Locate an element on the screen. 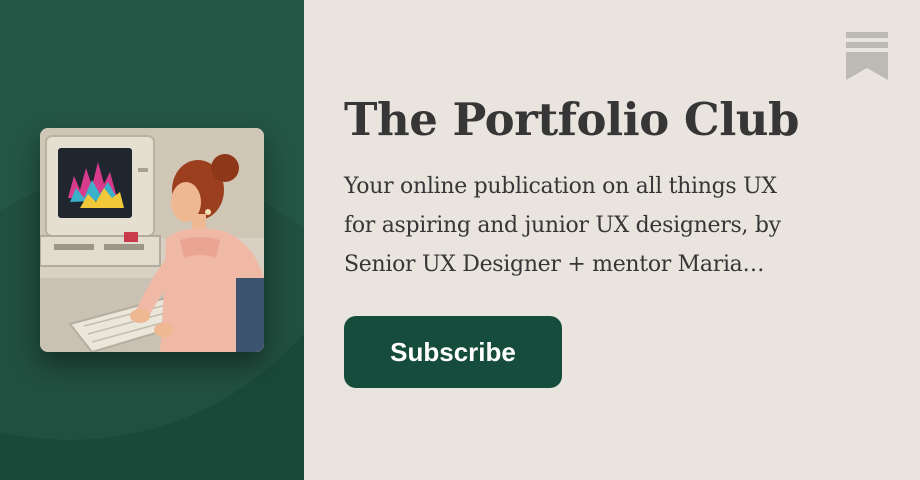 The width and height of the screenshot is (920, 480). subscribe-button: Subscribe is located at coordinates (453, 352).